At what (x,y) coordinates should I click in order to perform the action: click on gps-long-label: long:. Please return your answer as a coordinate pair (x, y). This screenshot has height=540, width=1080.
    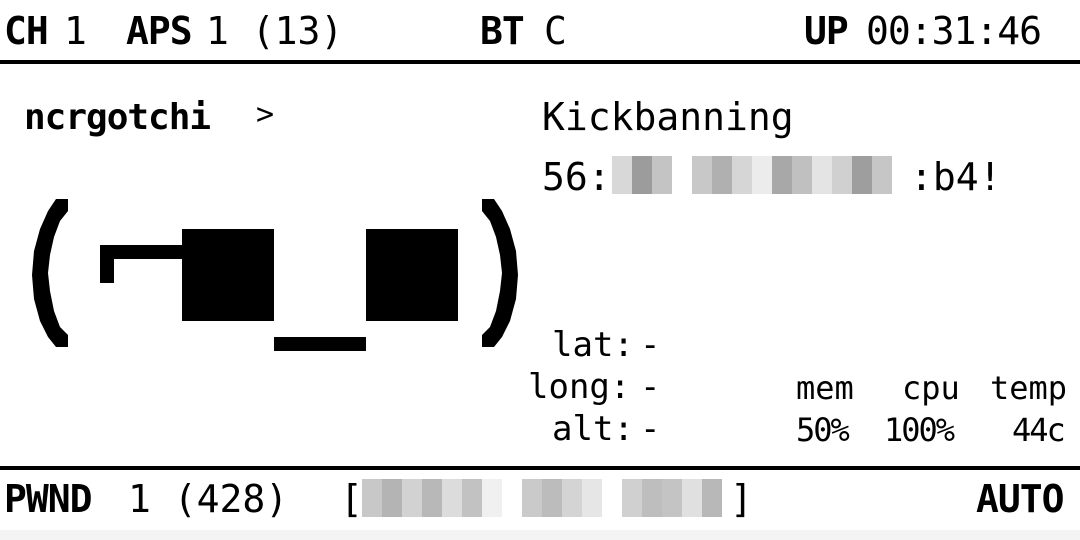
    Looking at the image, I should click on (579, 387).